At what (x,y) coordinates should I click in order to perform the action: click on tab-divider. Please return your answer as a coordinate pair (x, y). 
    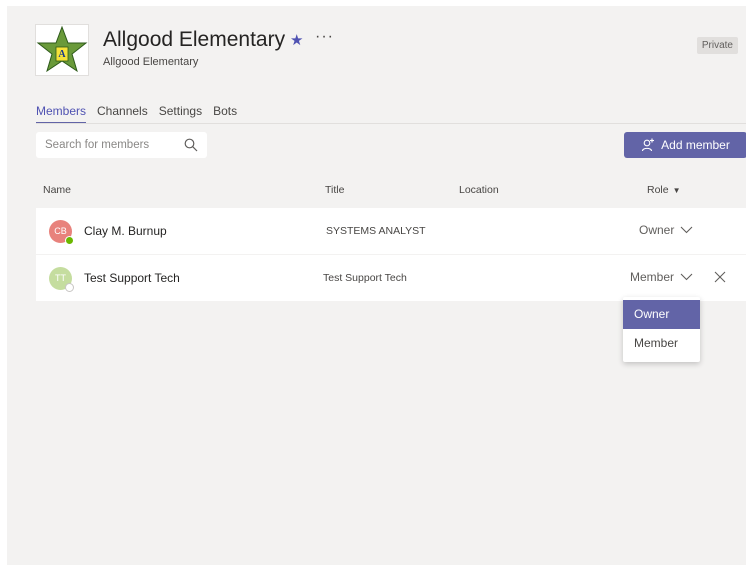
    Looking at the image, I should click on (391, 123).